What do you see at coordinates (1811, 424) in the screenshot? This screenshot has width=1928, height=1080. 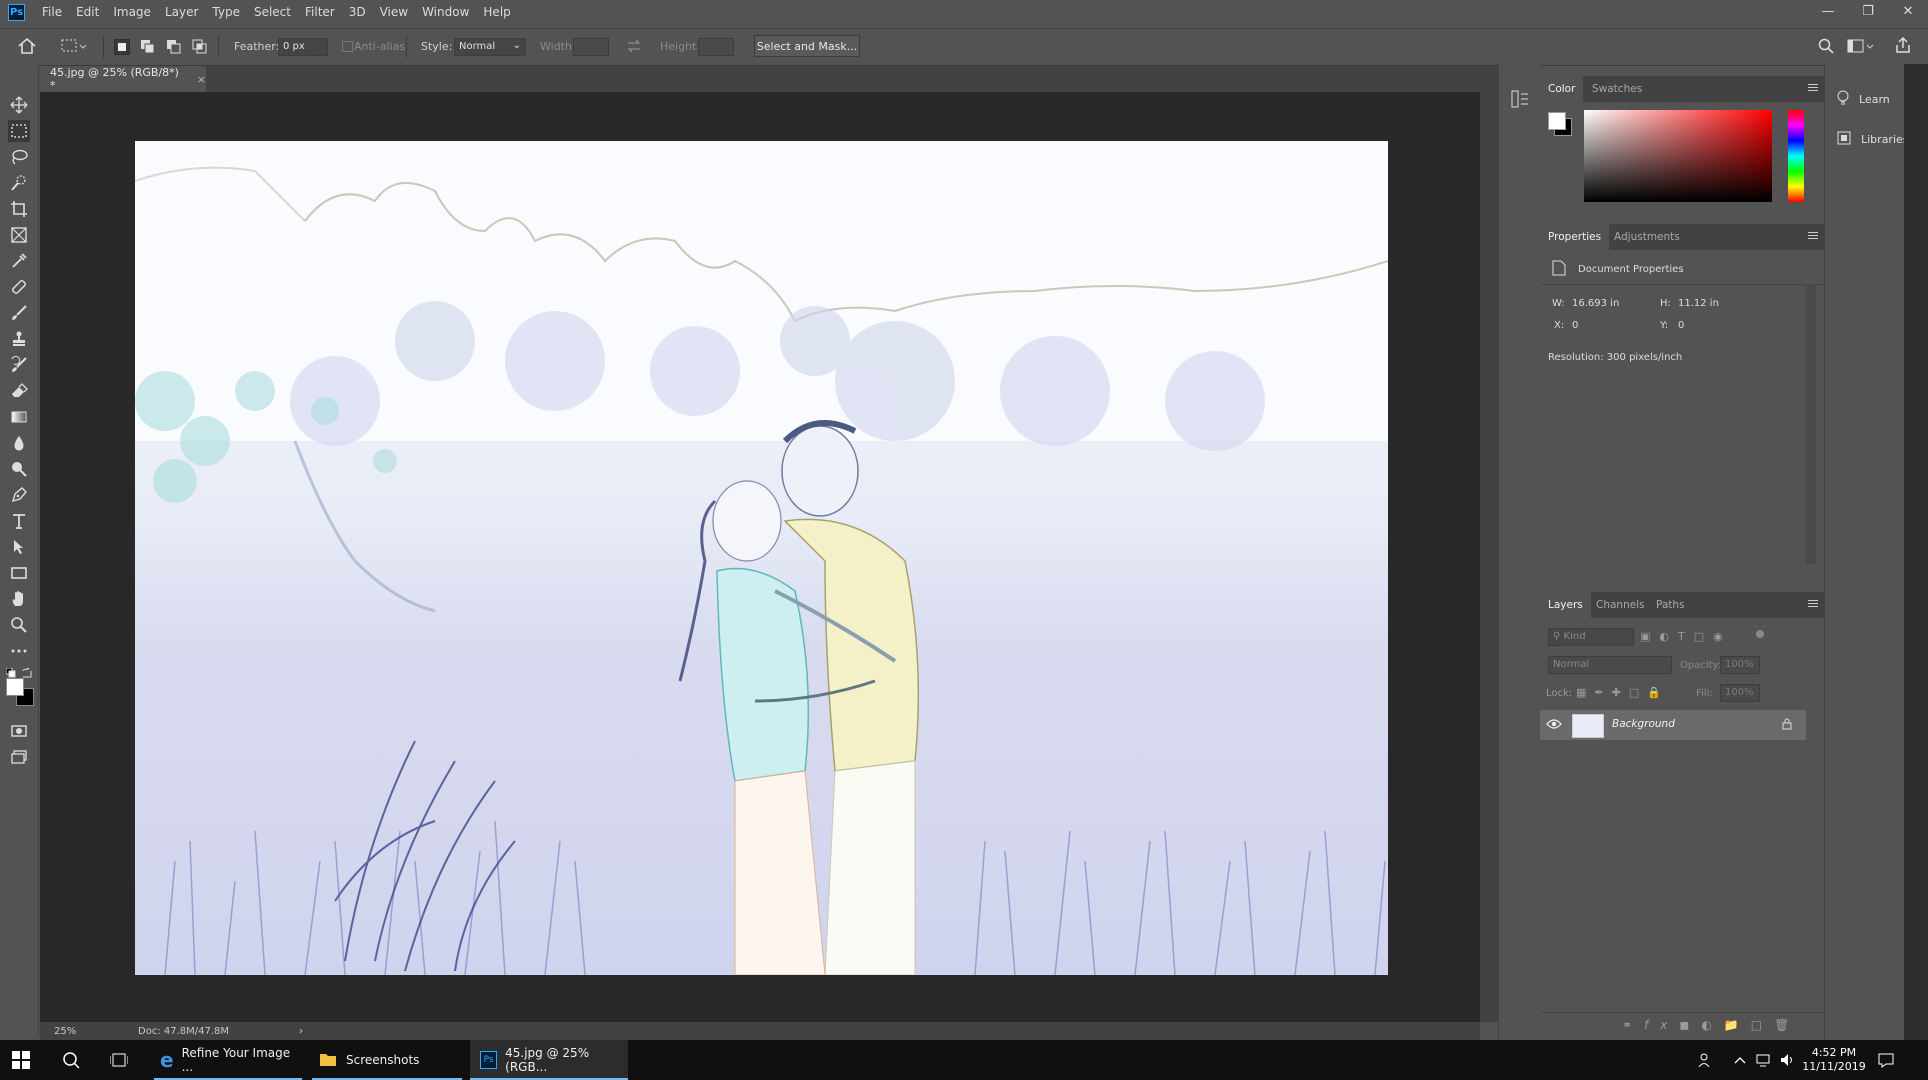 I see `properties-scrollbar` at bounding box center [1811, 424].